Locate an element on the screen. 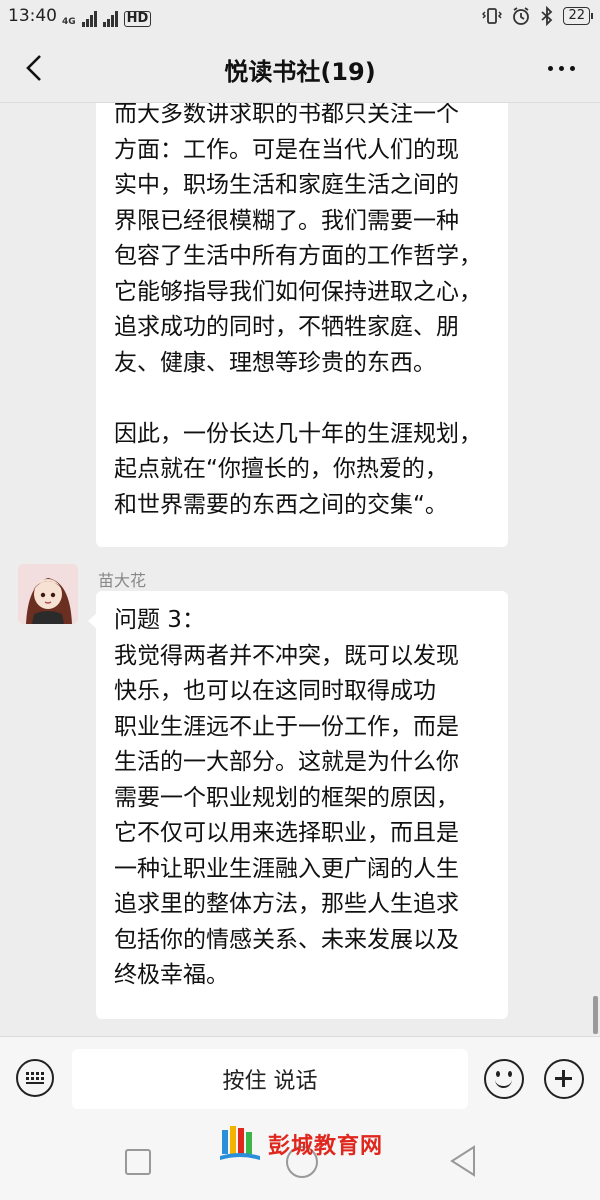 The height and width of the screenshot is (1200, 600). status-left-icons: 4G HD is located at coordinates (107, 16).